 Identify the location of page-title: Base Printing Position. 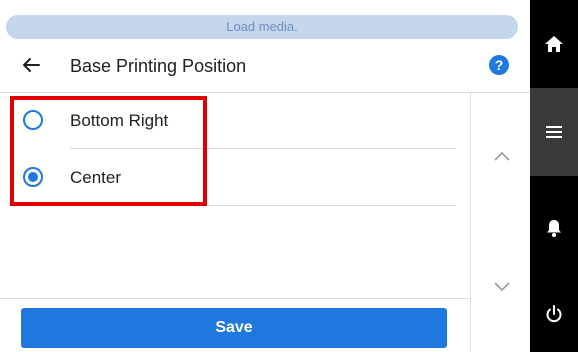
(158, 66).